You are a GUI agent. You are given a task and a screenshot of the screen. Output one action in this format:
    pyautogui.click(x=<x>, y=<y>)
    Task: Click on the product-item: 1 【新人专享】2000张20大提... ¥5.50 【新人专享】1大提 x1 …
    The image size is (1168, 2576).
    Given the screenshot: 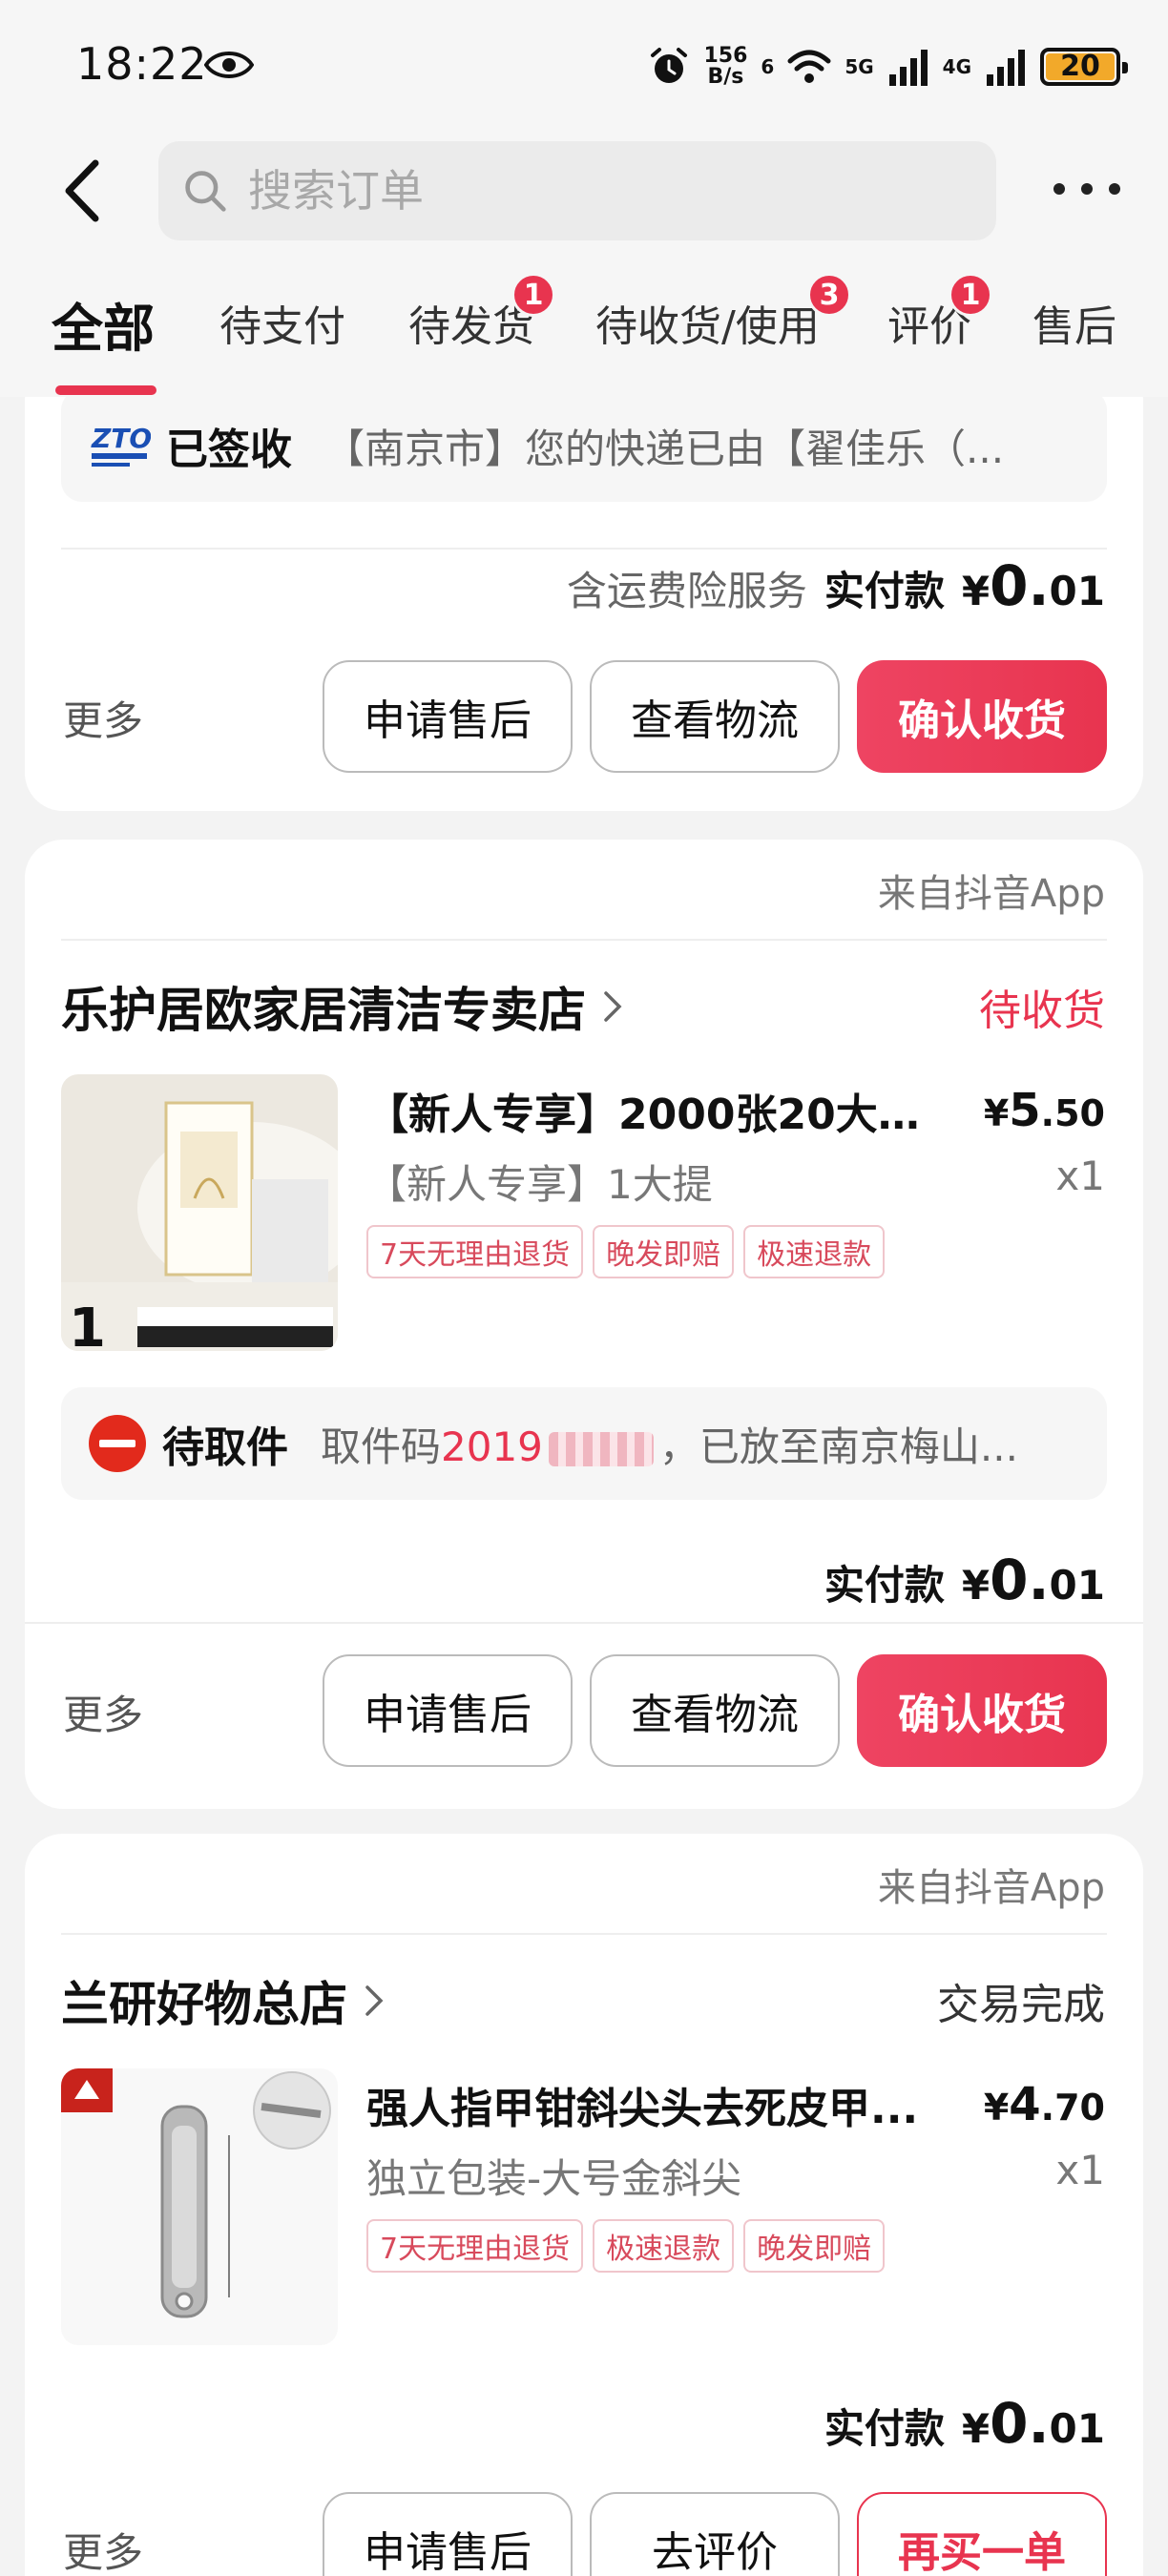 What is the action you would take?
    pyautogui.click(x=583, y=1212)
    